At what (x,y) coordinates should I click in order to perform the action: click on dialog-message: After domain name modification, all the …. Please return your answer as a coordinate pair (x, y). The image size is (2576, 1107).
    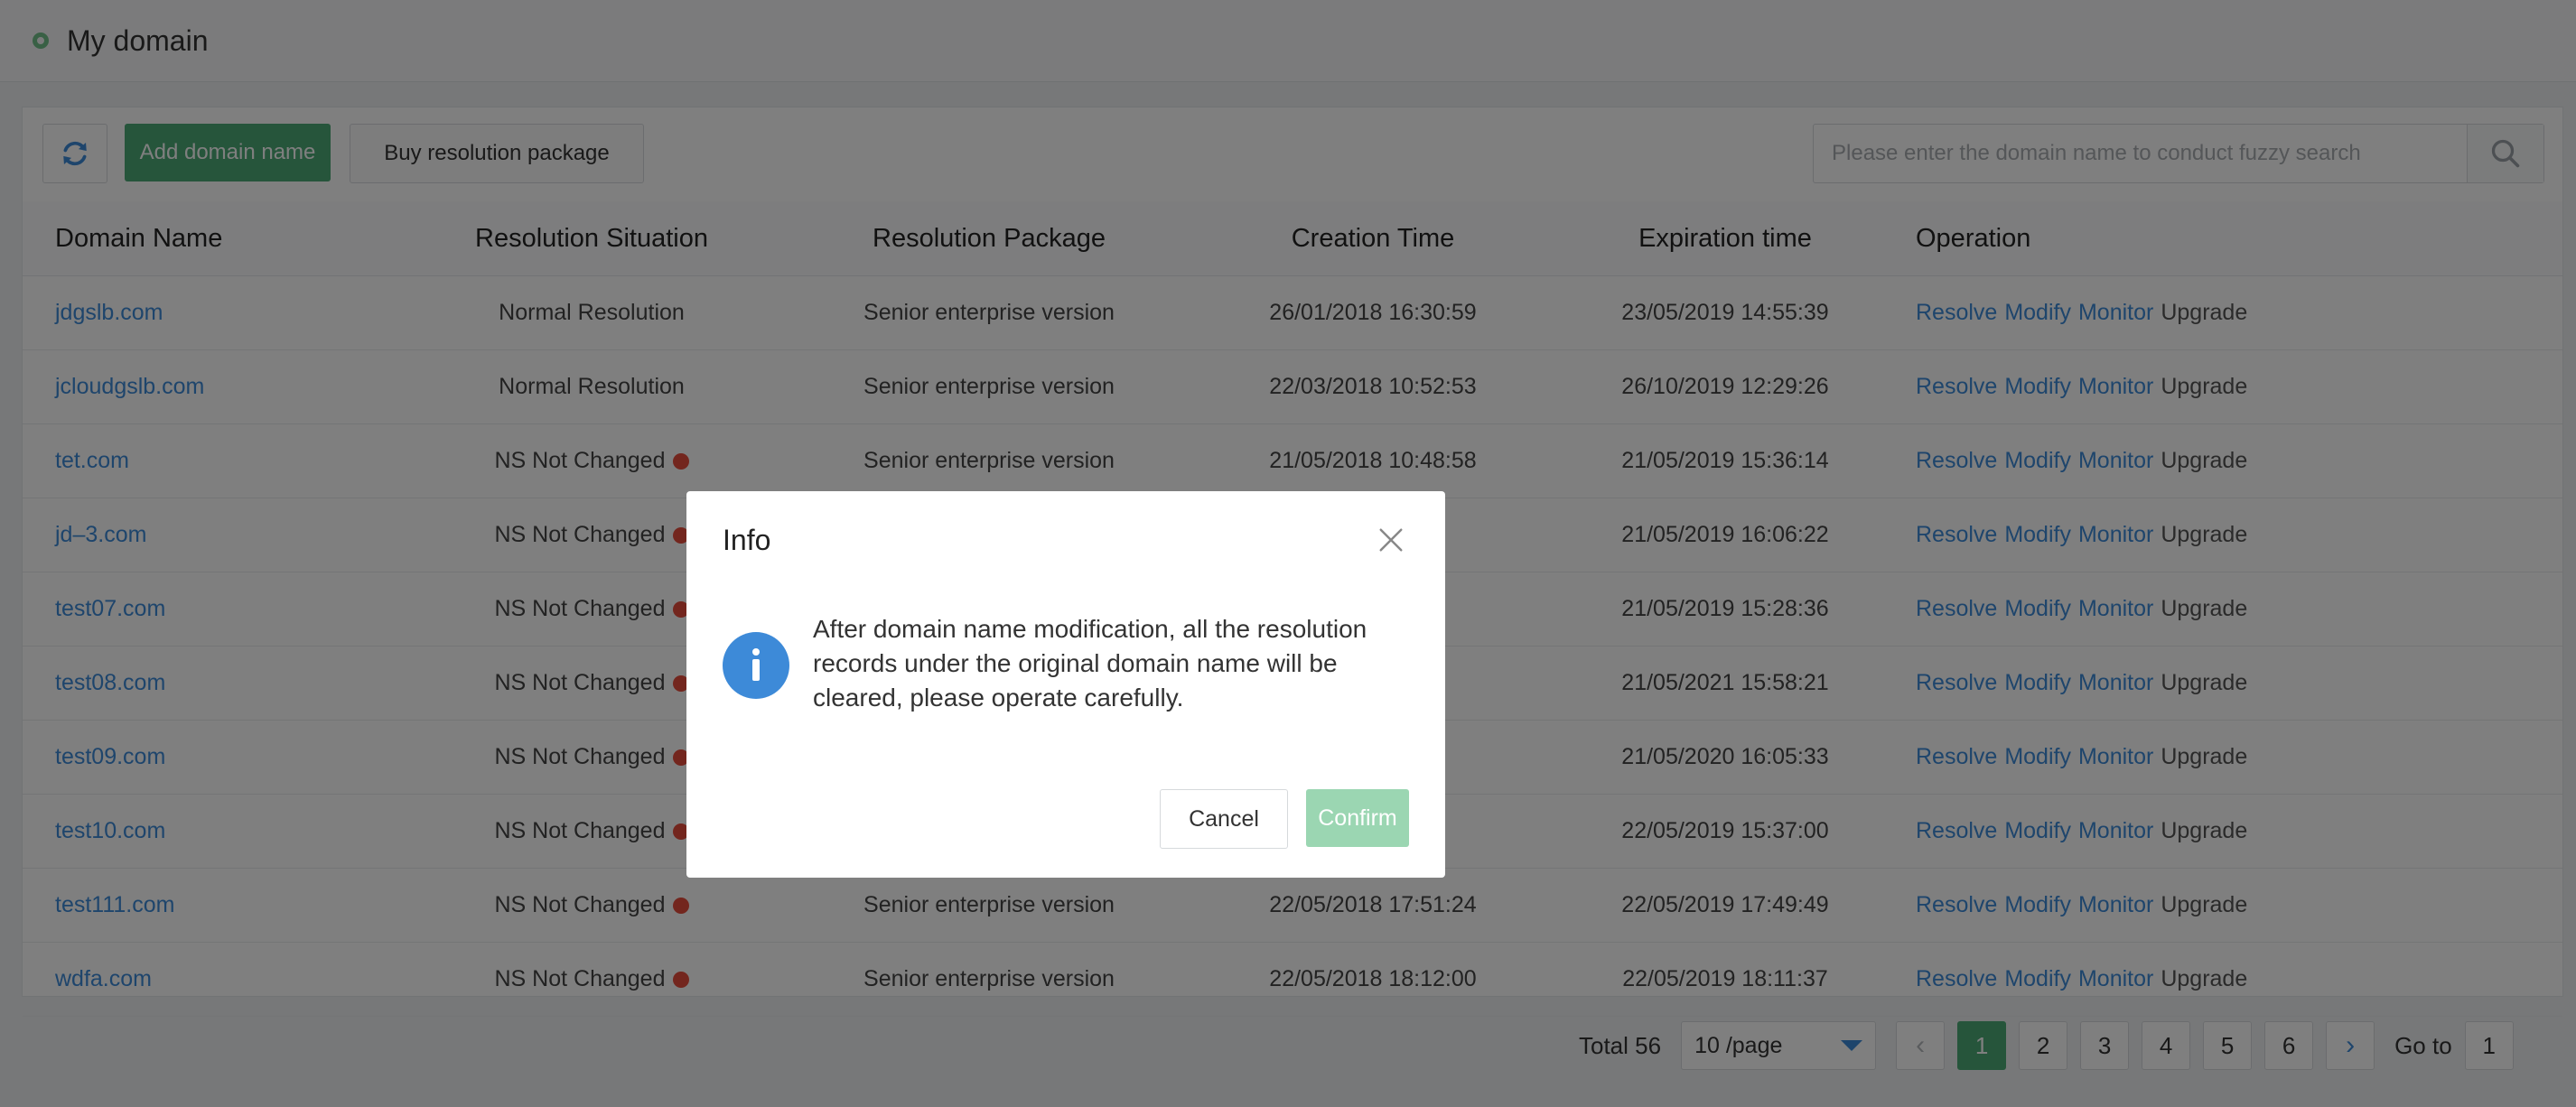
    Looking at the image, I should click on (1090, 664).